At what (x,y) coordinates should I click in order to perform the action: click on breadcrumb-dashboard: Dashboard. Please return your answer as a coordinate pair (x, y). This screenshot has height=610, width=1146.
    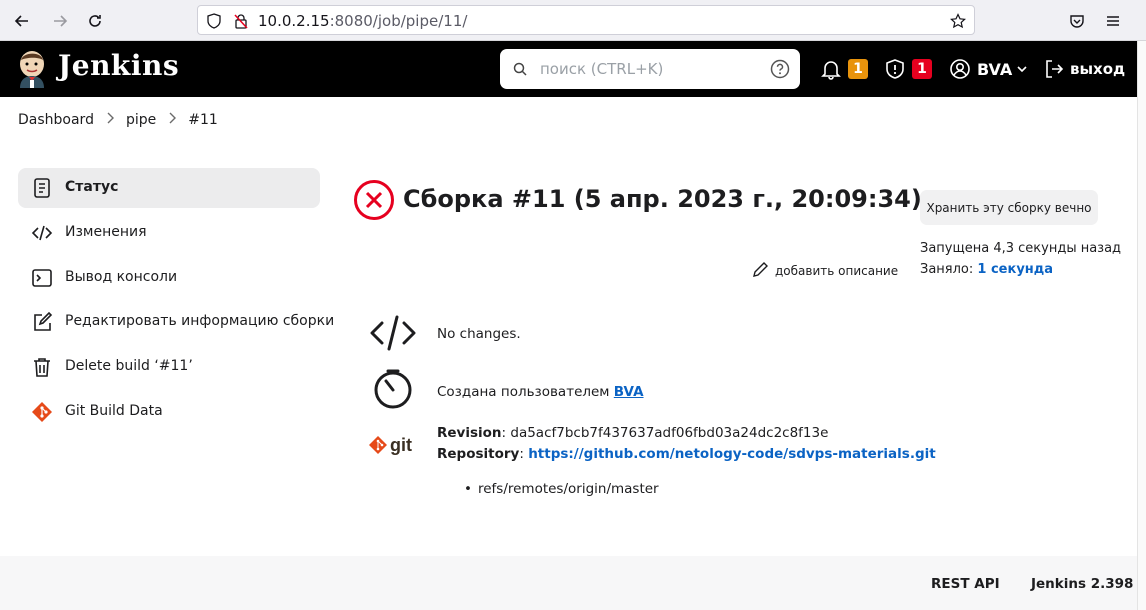
    Looking at the image, I should click on (56, 120).